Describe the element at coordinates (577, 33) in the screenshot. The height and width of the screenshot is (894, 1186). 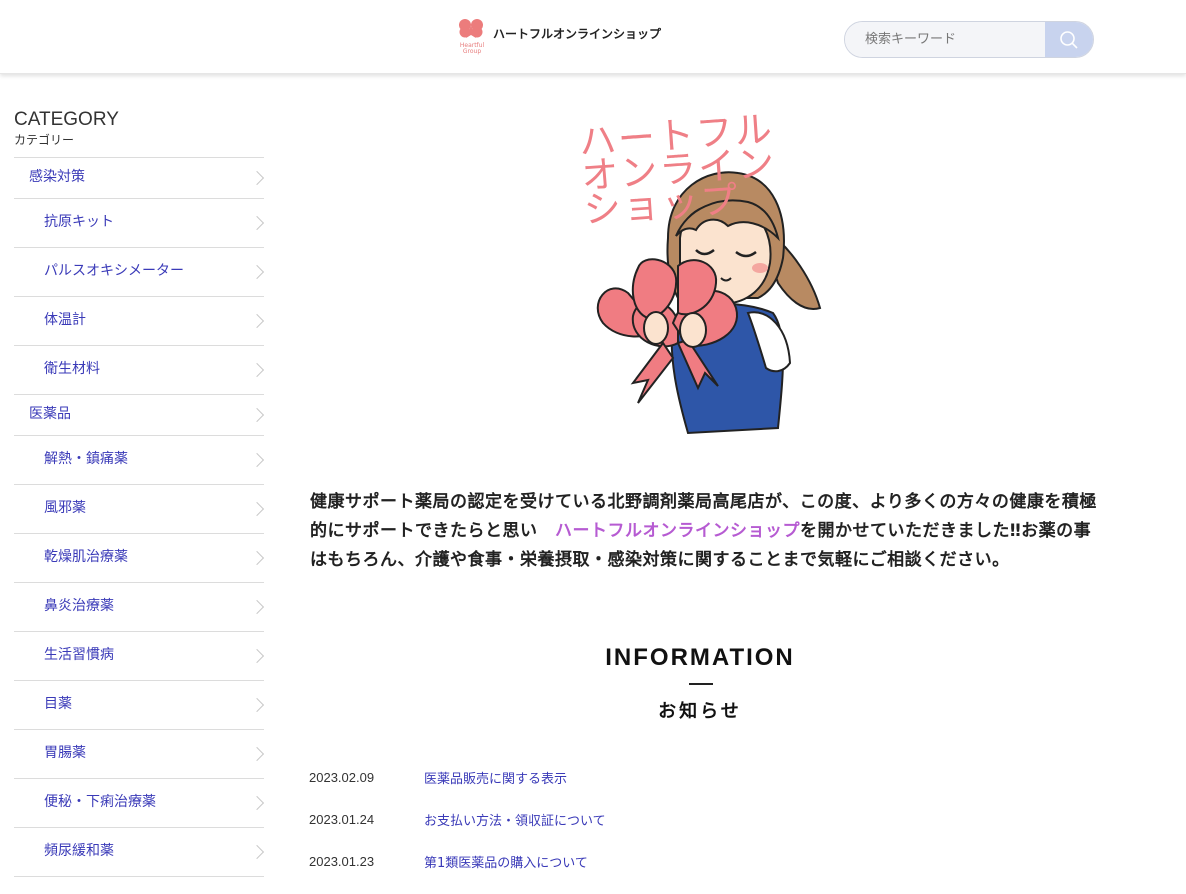
I see `logo-text: ハートフルオンラインショップ` at that location.